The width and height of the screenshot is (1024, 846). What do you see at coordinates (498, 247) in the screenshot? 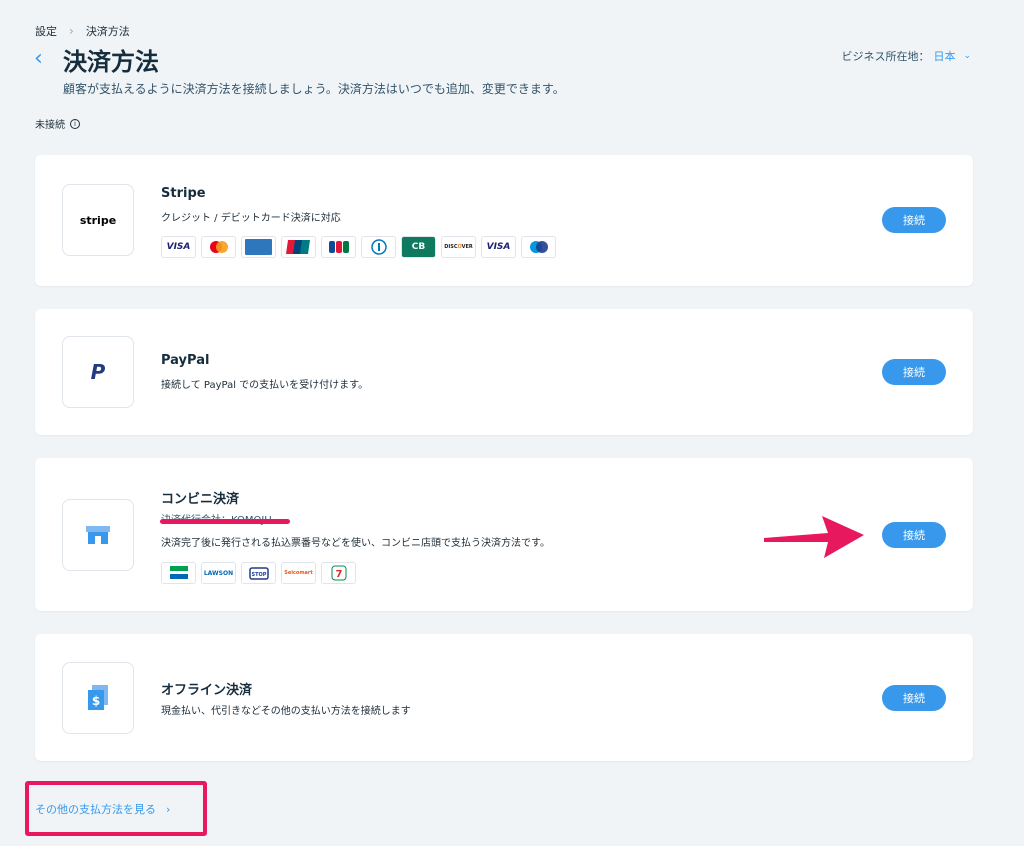
I see `visa-electron-icon: VISA` at bounding box center [498, 247].